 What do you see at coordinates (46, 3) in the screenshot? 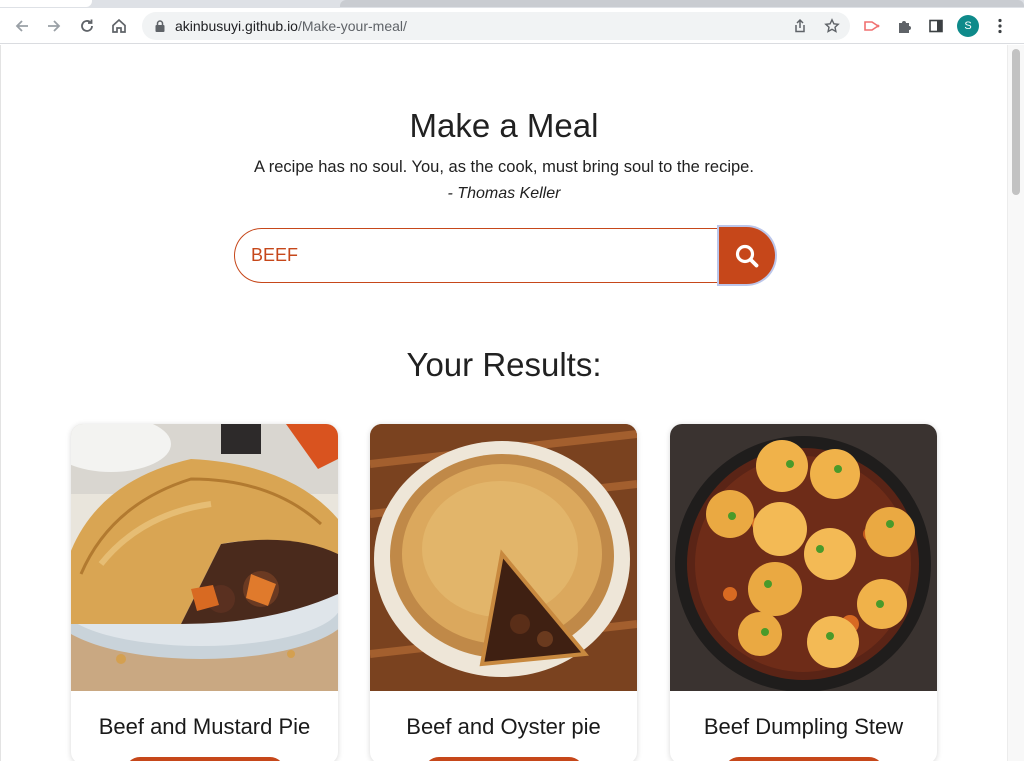
I see `tab-active` at bounding box center [46, 3].